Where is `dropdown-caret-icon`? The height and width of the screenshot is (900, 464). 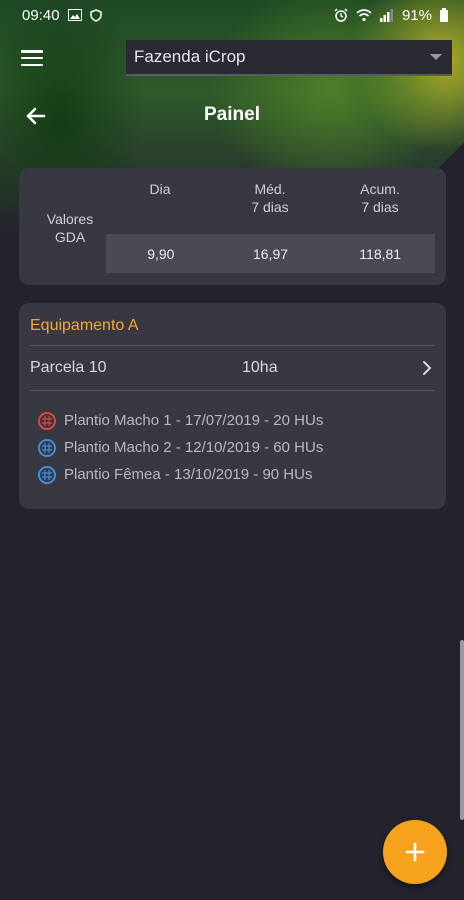 dropdown-caret-icon is located at coordinates (436, 57).